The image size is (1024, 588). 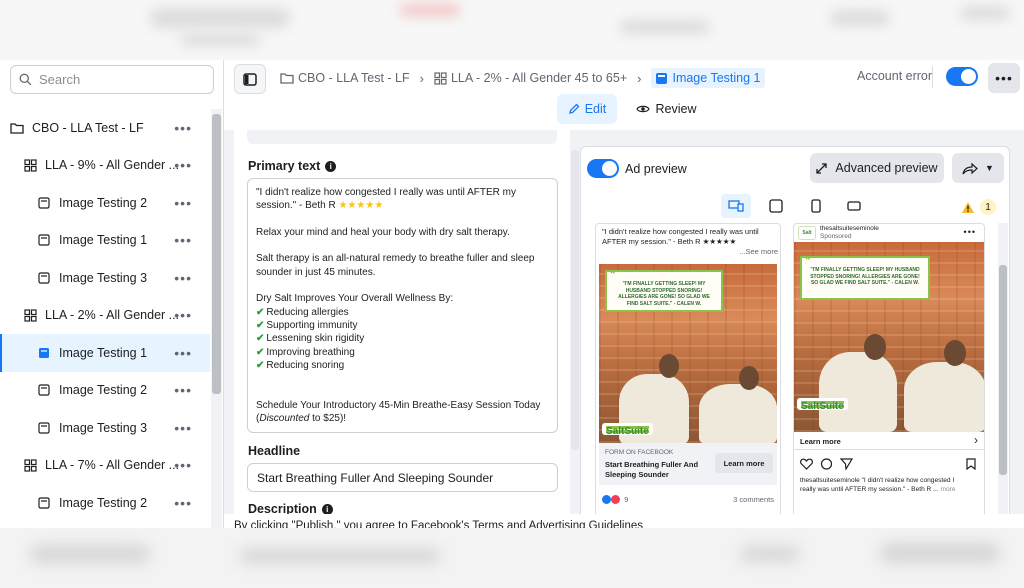 What do you see at coordinates (676, 109) in the screenshot?
I see `review-label: Review` at bounding box center [676, 109].